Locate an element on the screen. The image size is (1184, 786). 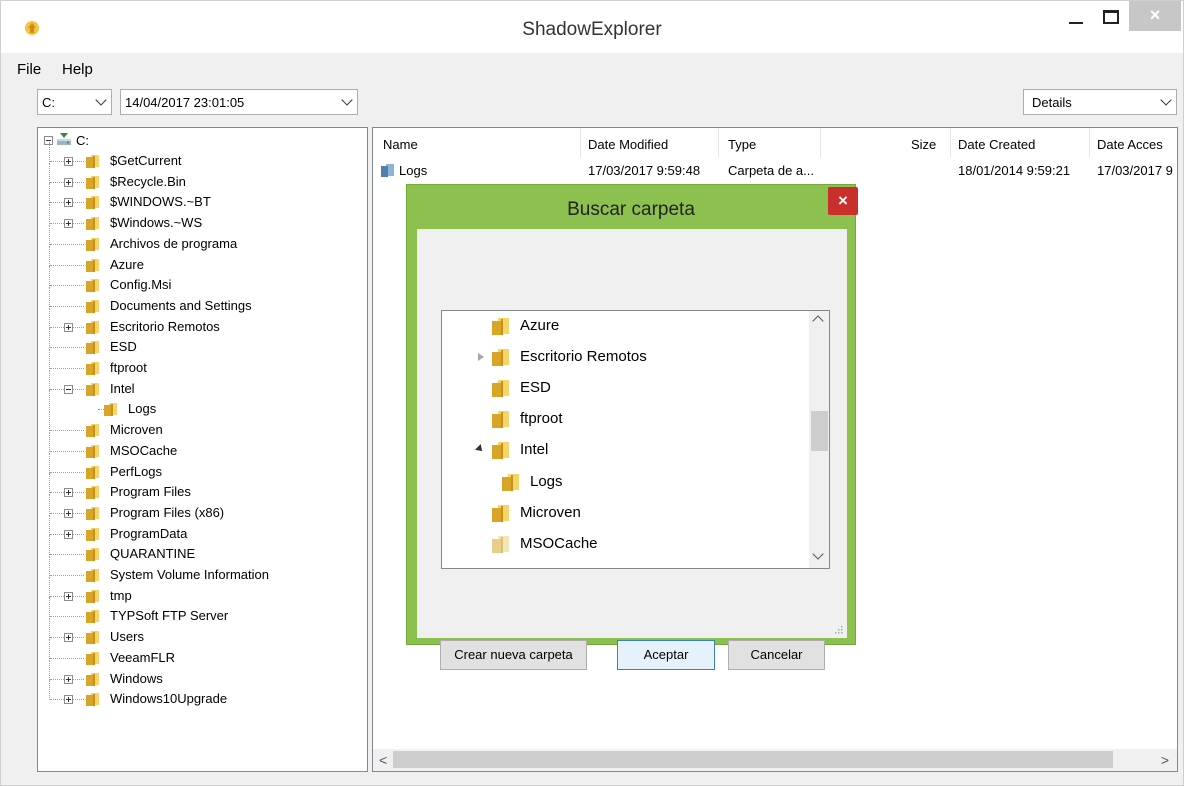
tree-item-label: ESD is located at coordinates (123, 347).